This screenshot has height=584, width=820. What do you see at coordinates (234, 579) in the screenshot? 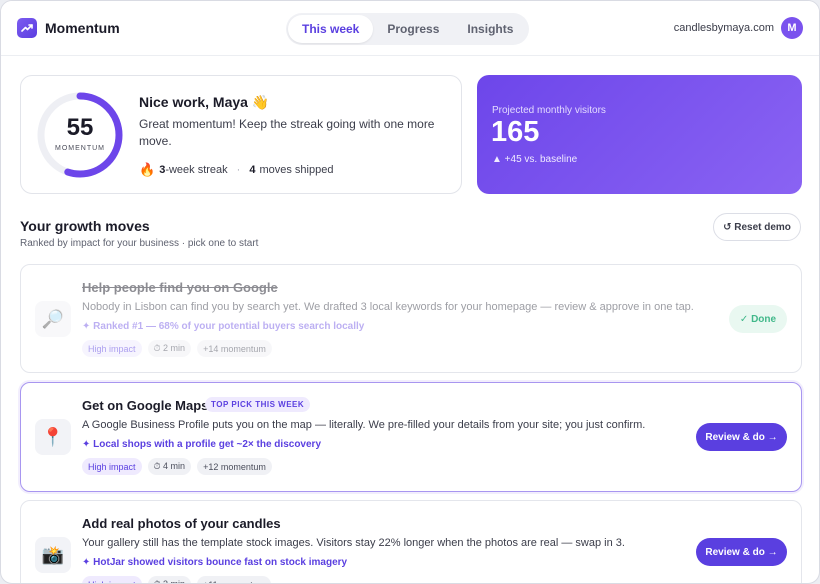
I see `momentum-chip: +11 momentum` at bounding box center [234, 579].